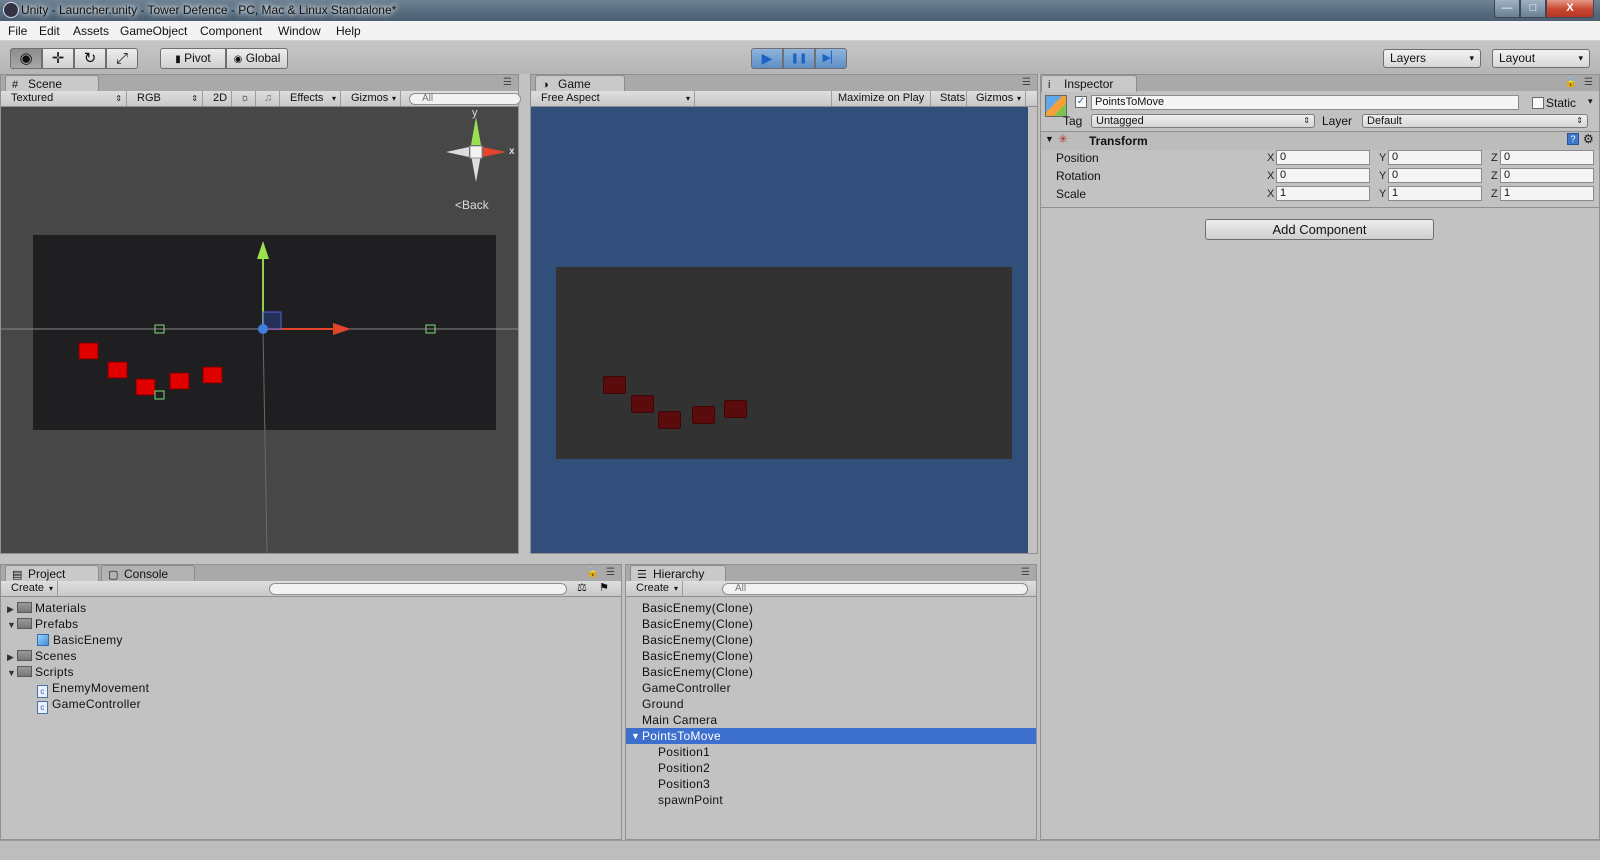 The width and height of the screenshot is (1600, 860). Describe the element at coordinates (88, 689) in the screenshot. I see `project-tree-item: c EnemyMovement` at that location.